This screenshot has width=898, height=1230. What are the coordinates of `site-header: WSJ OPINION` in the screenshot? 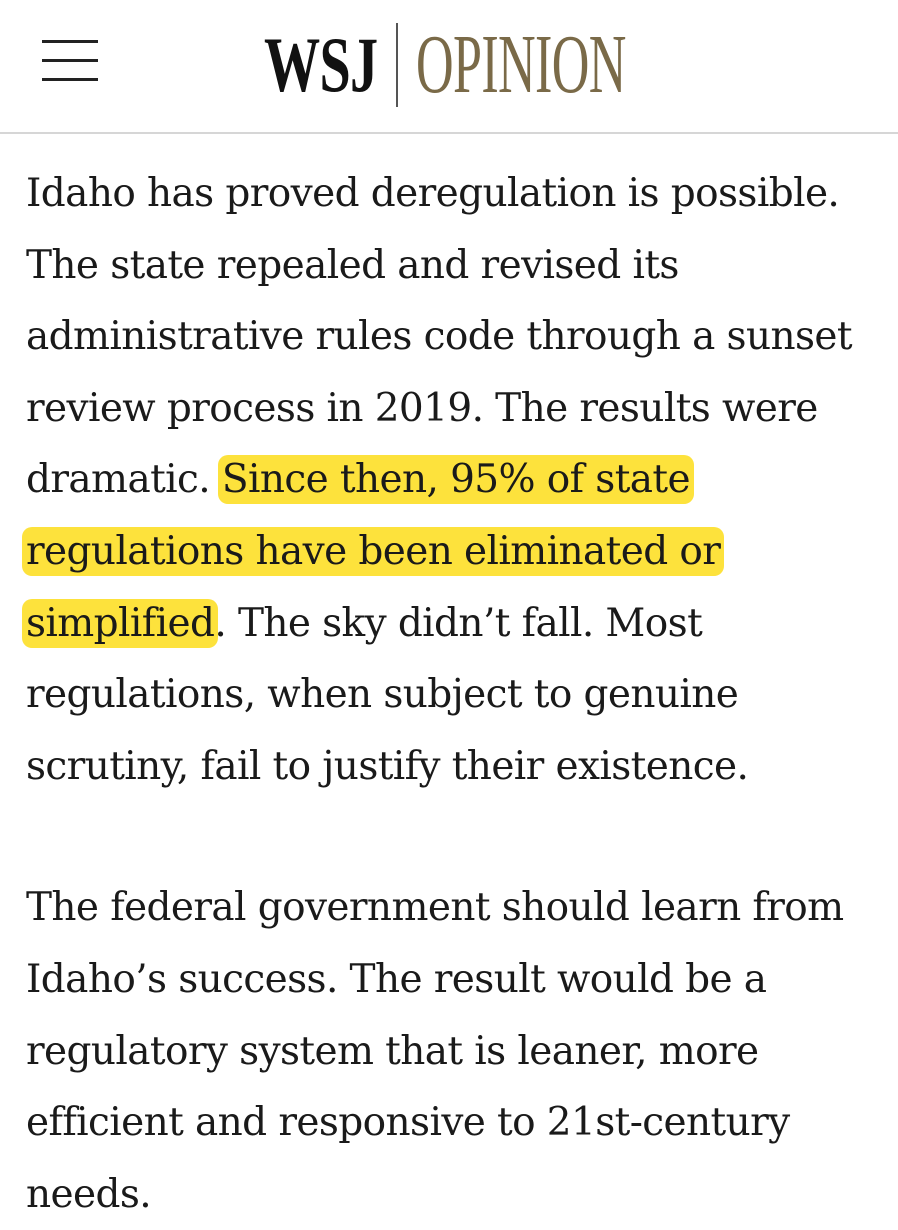 It's located at (449, 67).